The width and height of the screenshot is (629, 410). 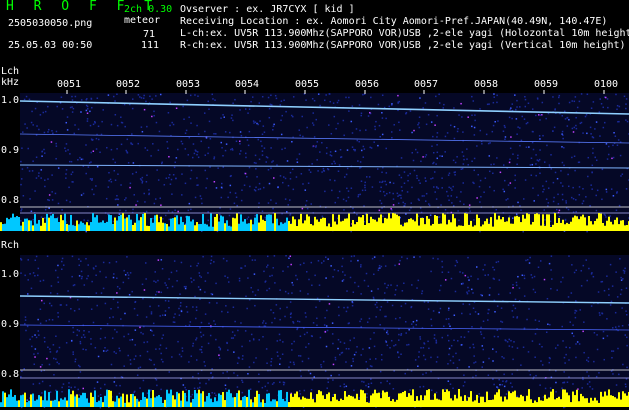 What do you see at coordinates (10, 82) in the screenshot?
I see `khz-unit-label: kHz` at bounding box center [10, 82].